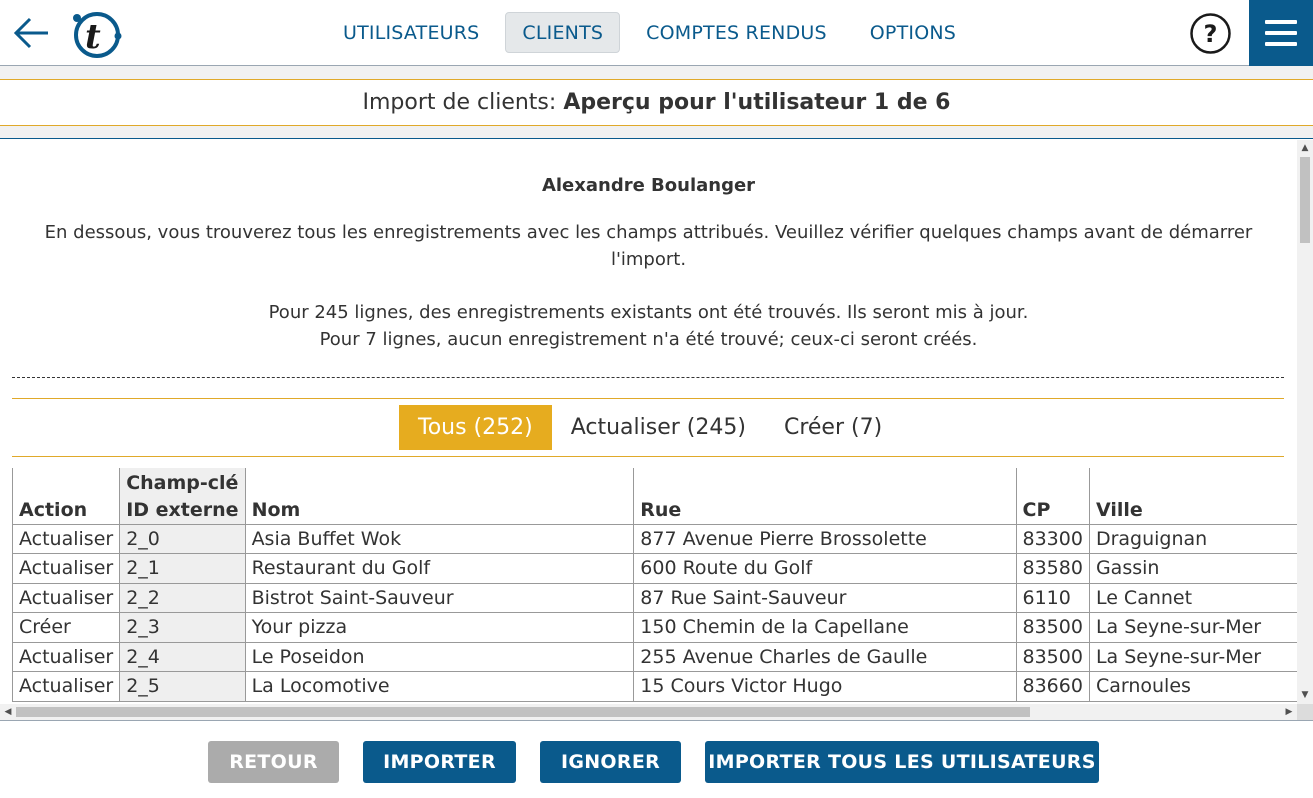 The width and height of the screenshot is (1313, 798). I want to click on cell-cp: 83300, so click(1052, 539).